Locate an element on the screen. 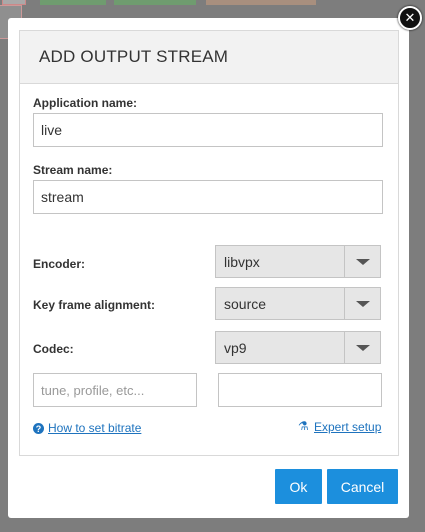 This screenshot has height=532, width=425. ok-button: Ok is located at coordinates (298, 486).